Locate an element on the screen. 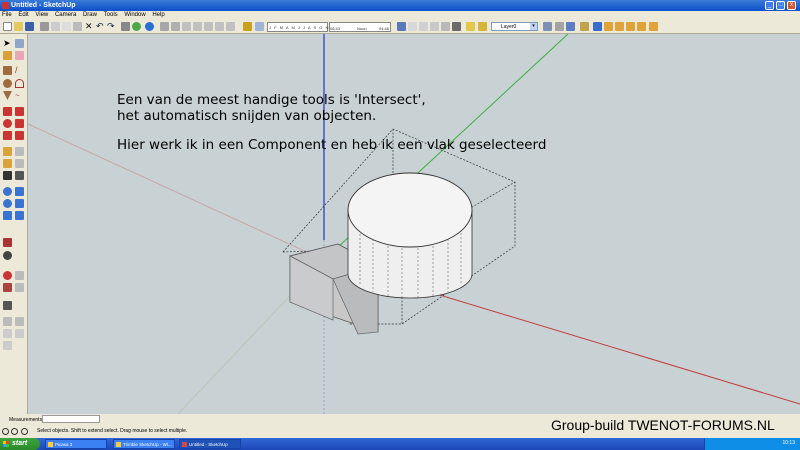 The height and width of the screenshot is (450, 800). undo-icon: ↶ is located at coordinates (100, 26).